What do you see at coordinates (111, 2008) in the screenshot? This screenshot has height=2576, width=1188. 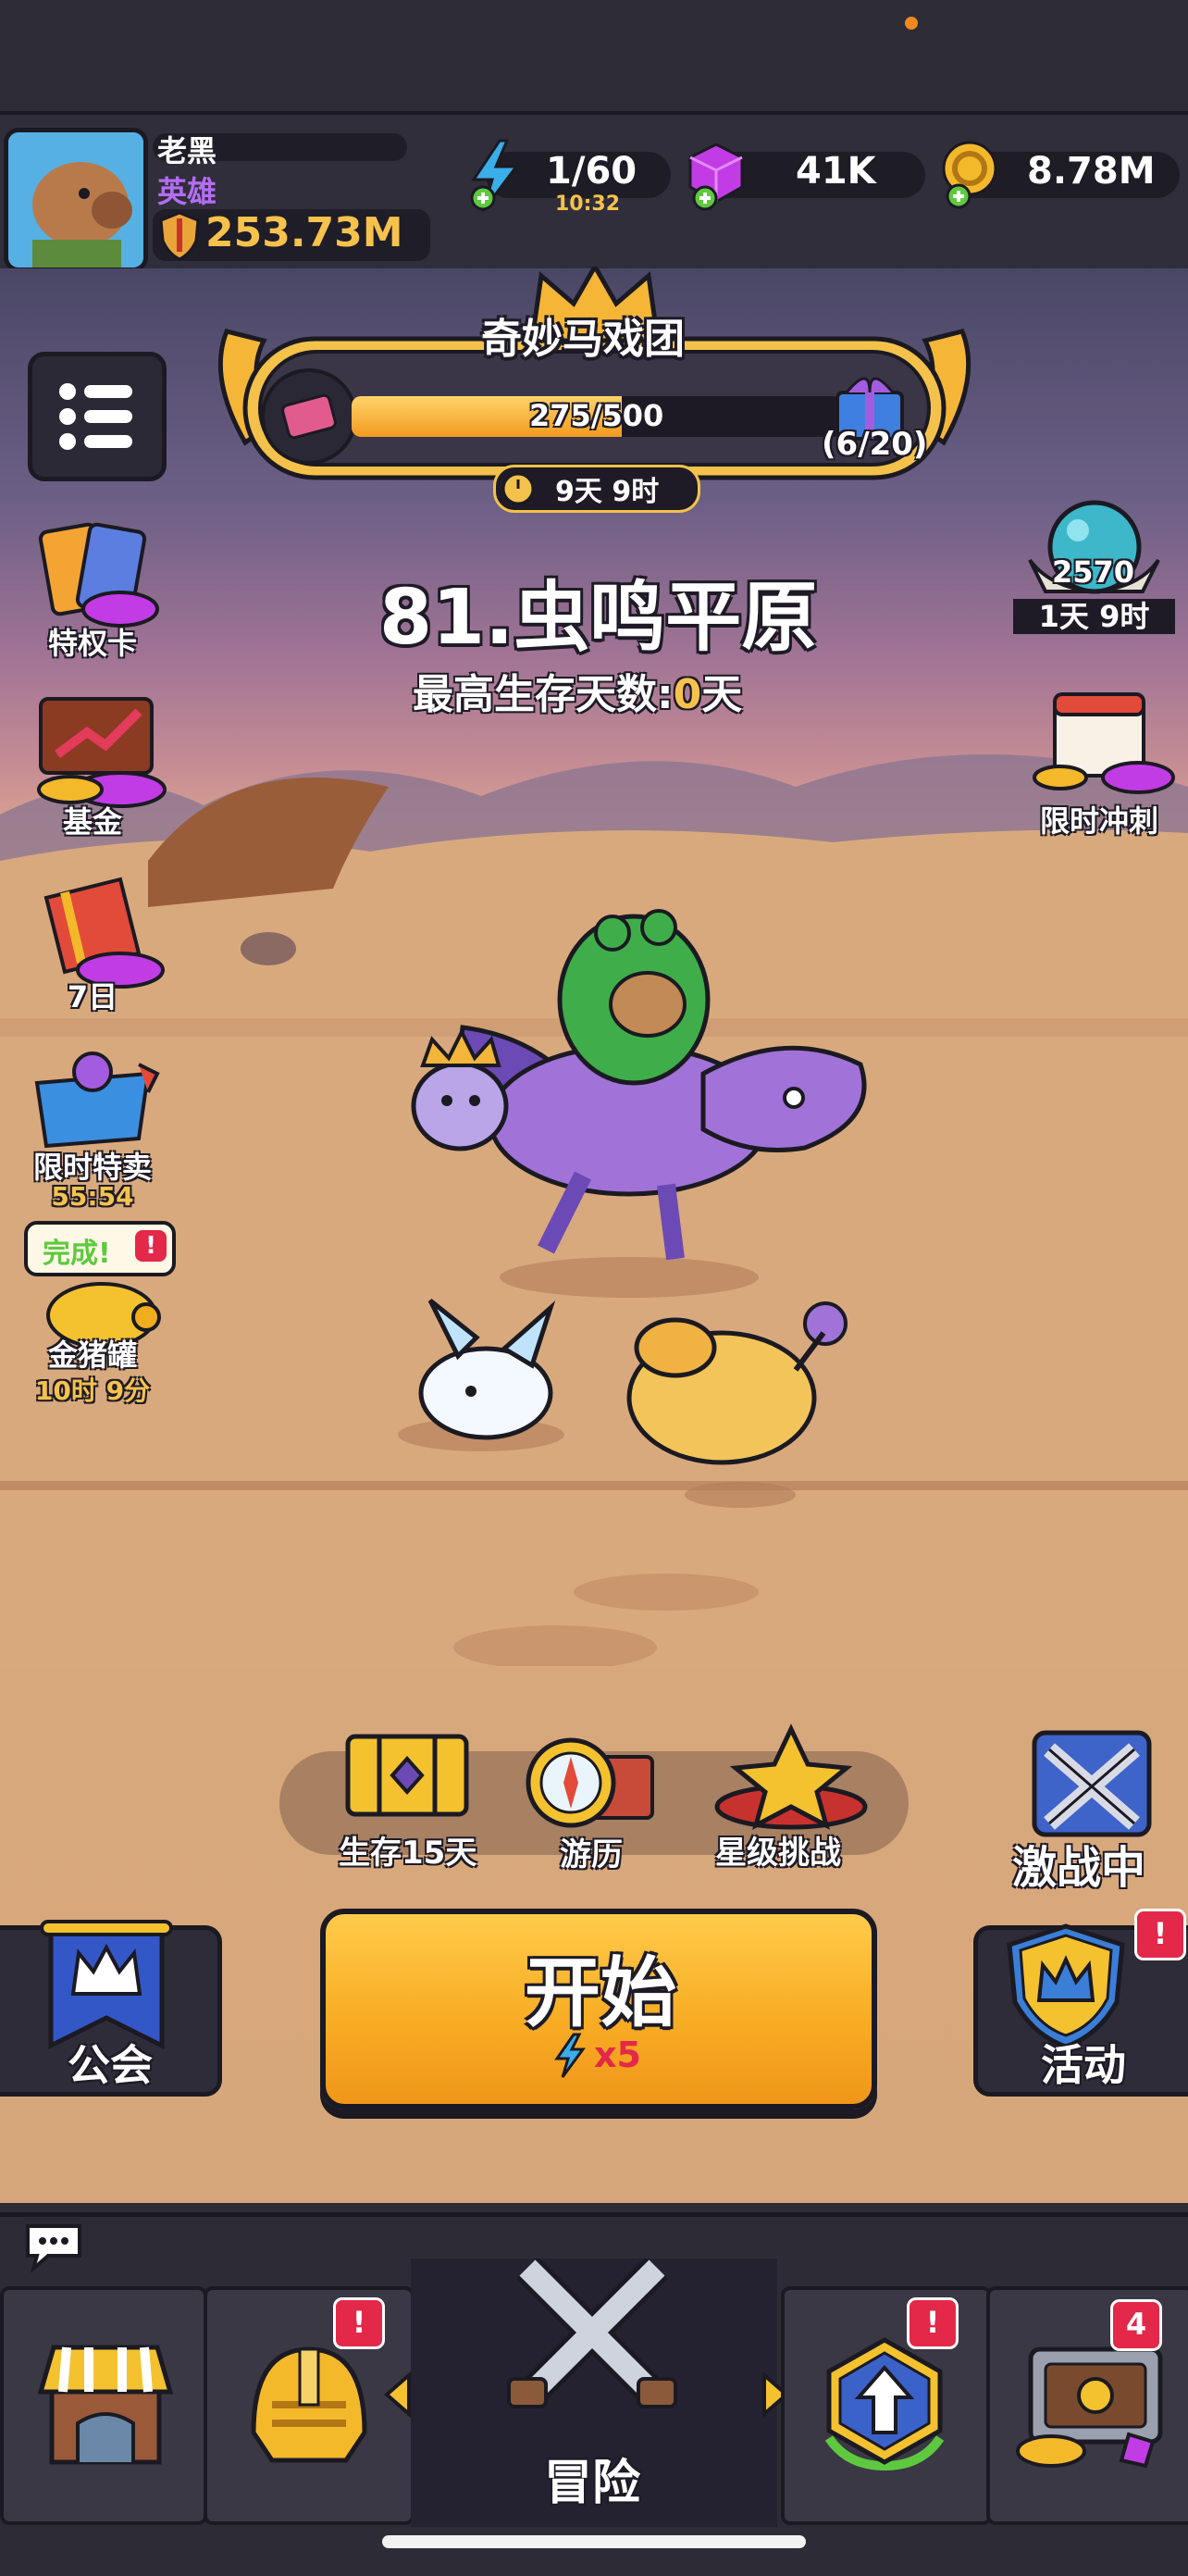 I see `guild-button: 公会` at bounding box center [111, 2008].